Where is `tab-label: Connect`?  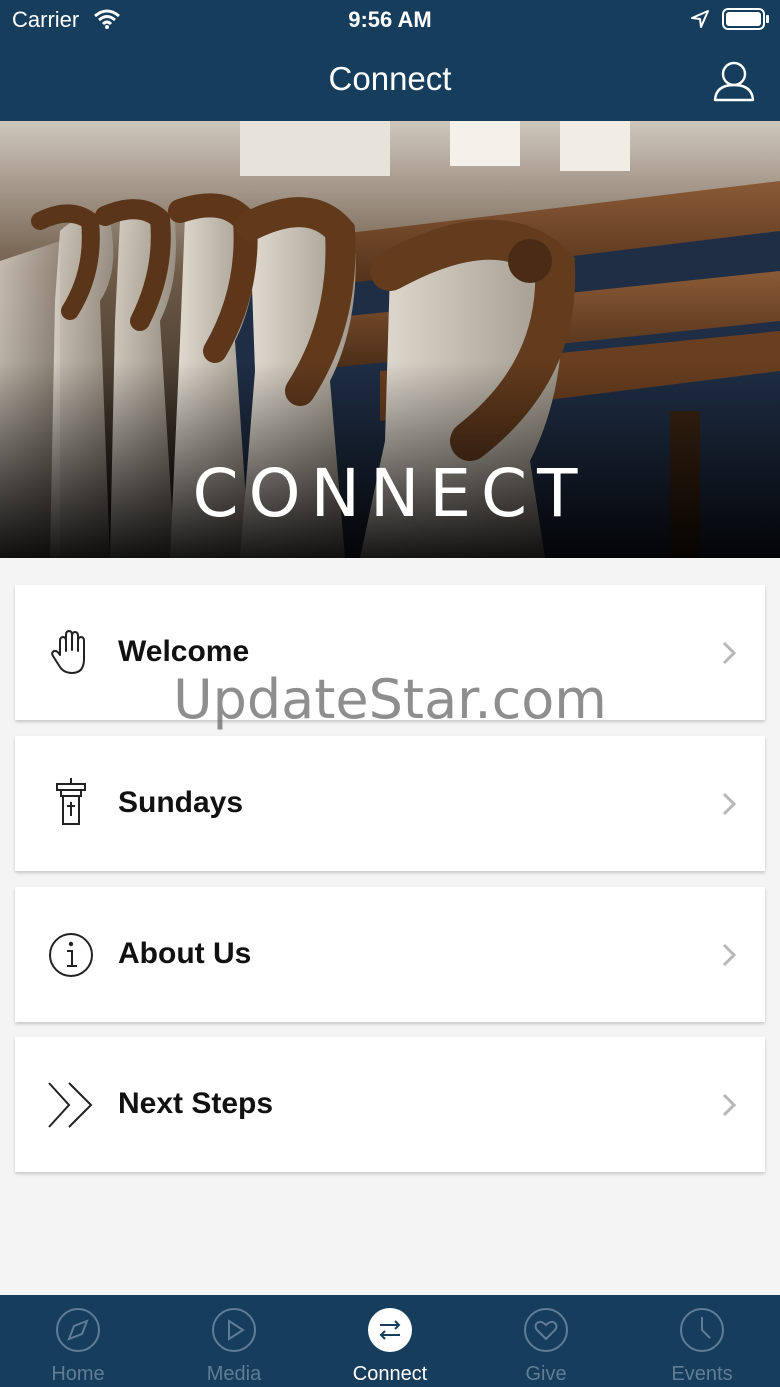 tab-label: Connect is located at coordinates (390, 1374).